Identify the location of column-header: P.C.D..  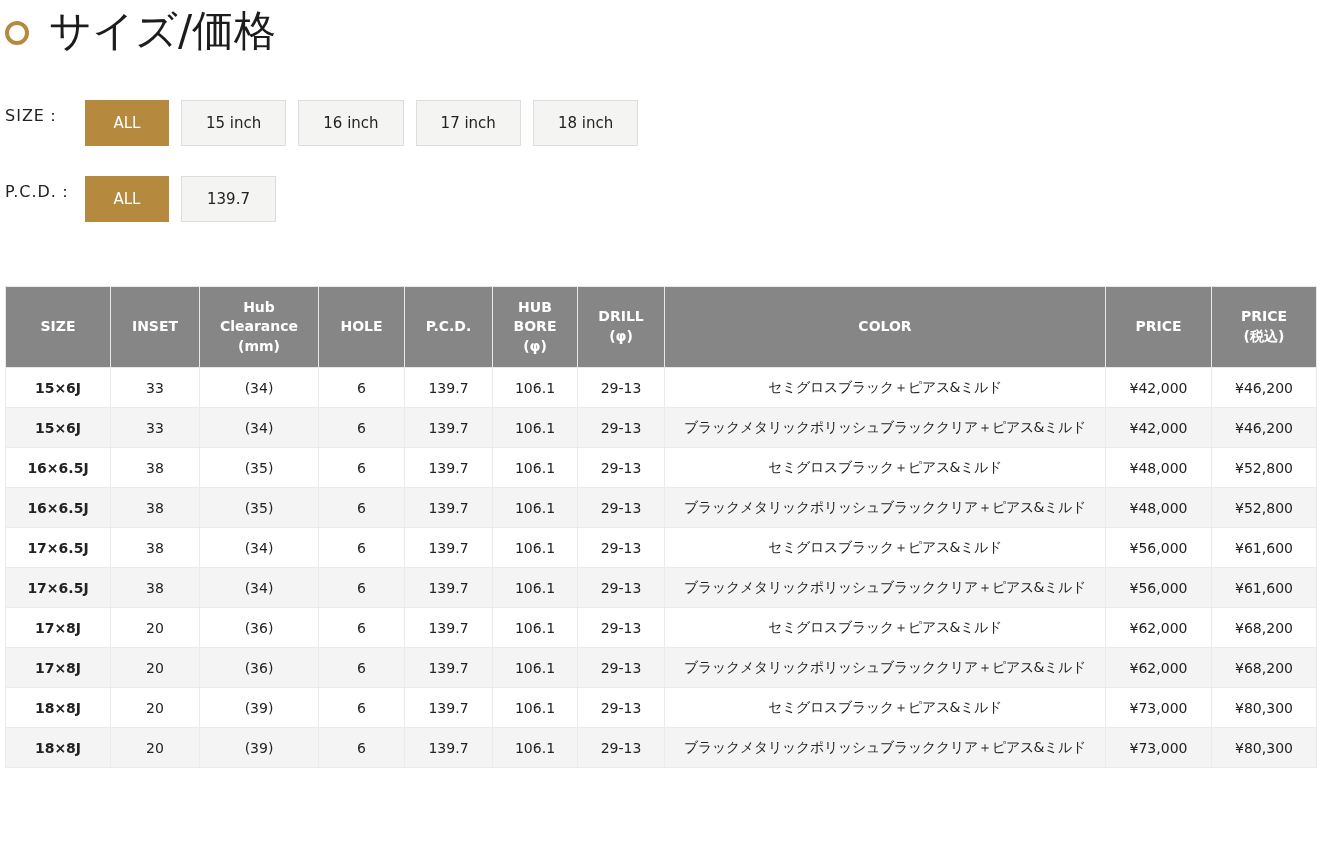
(448, 327).